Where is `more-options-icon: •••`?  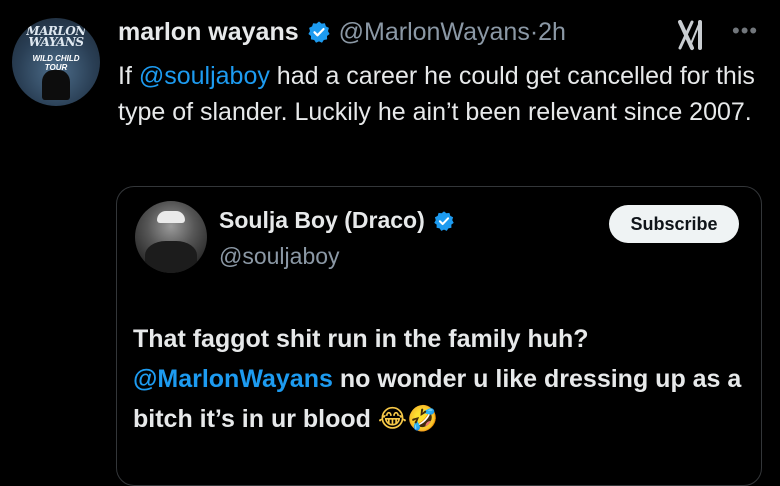
more-options-icon: ••• is located at coordinates (745, 31).